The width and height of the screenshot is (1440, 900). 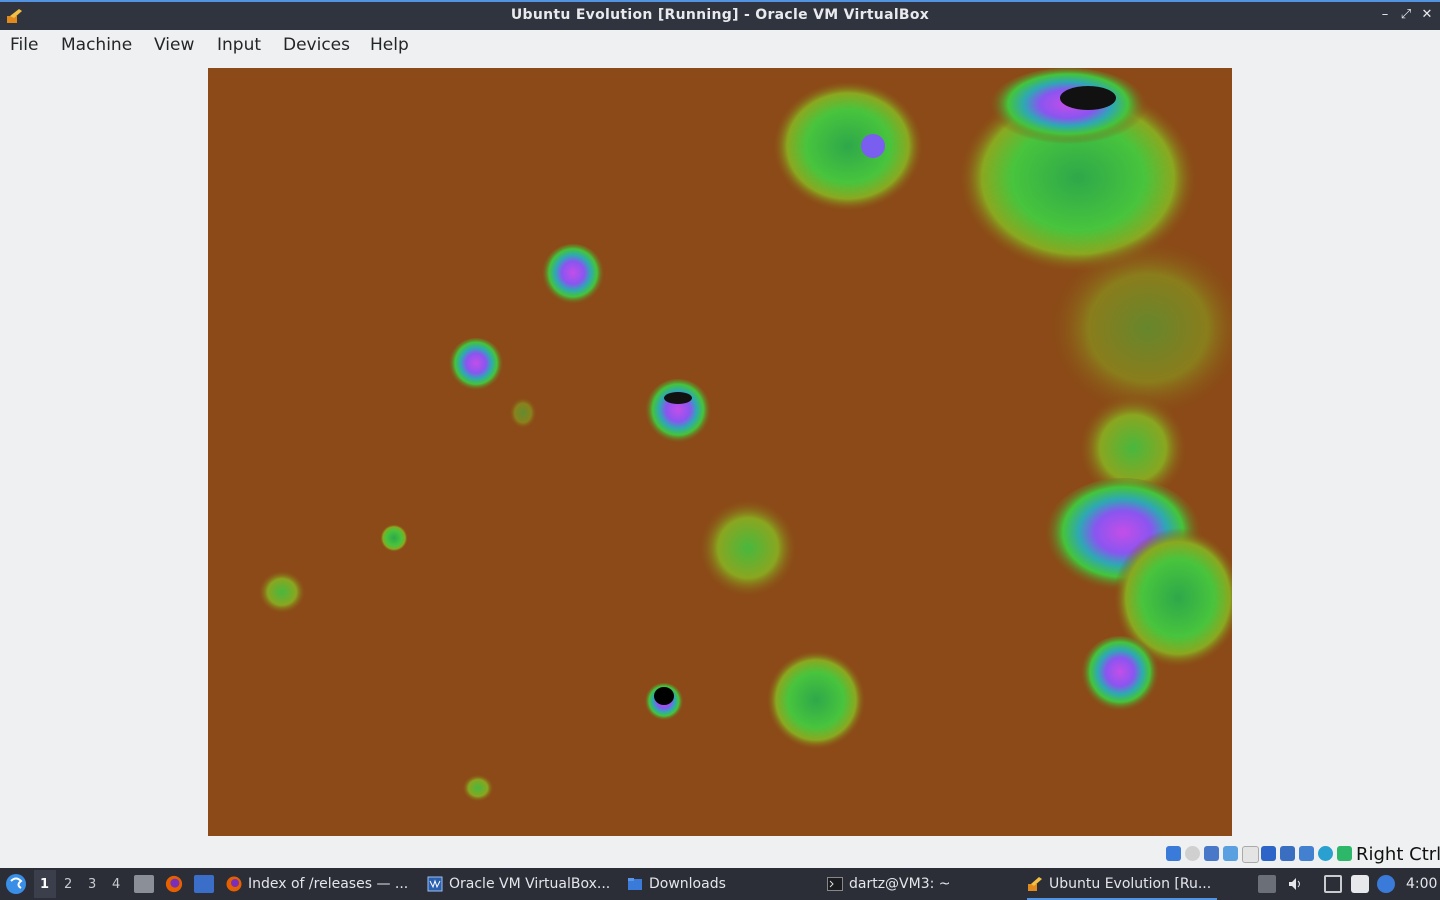 What do you see at coordinates (1192, 853) in the screenshot?
I see `optical-drive-icon` at bounding box center [1192, 853].